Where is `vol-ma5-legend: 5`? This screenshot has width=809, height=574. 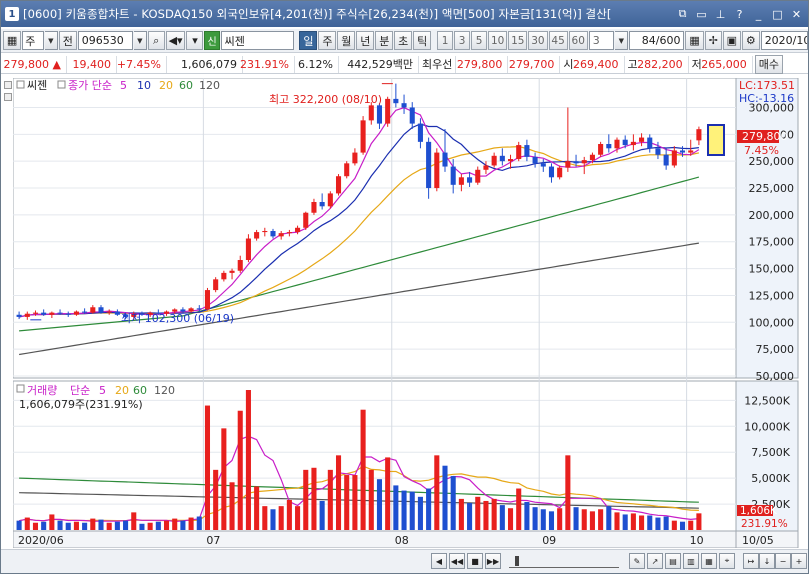 vol-ma5-legend: 5 is located at coordinates (102, 390).